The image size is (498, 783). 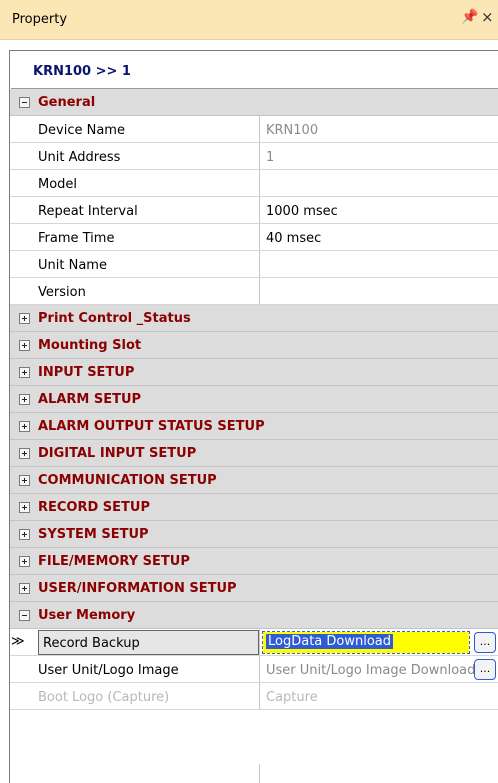 I want to click on category-record-setup: RECORD SETUP, so click(x=254, y=507).